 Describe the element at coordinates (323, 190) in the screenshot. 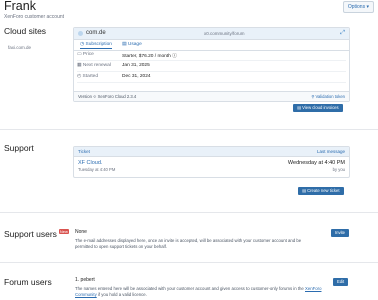

I see `create-new-ticket-label: Create new ticket` at that location.